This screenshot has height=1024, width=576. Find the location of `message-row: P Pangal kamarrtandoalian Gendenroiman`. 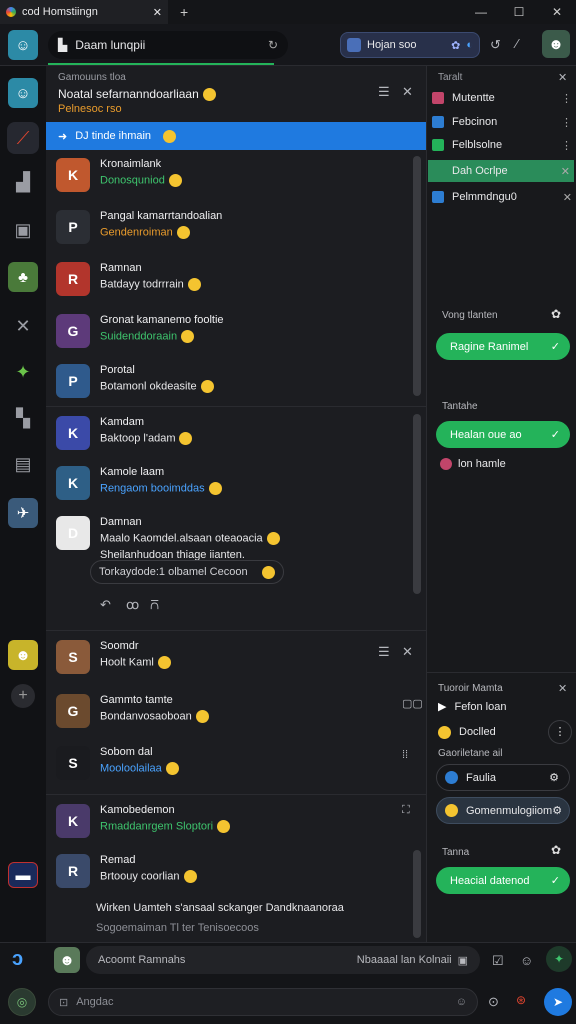

message-row: P Pangal kamarrtandoalian Gendenroiman is located at coordinates (236, 227).